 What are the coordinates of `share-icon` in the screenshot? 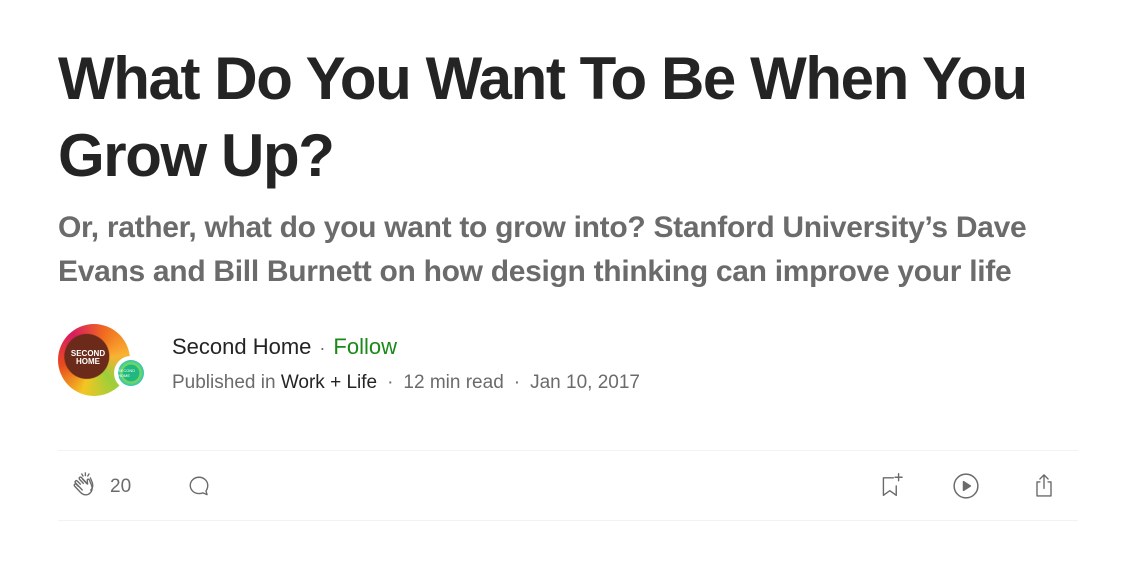 It's located at (1044, 486).